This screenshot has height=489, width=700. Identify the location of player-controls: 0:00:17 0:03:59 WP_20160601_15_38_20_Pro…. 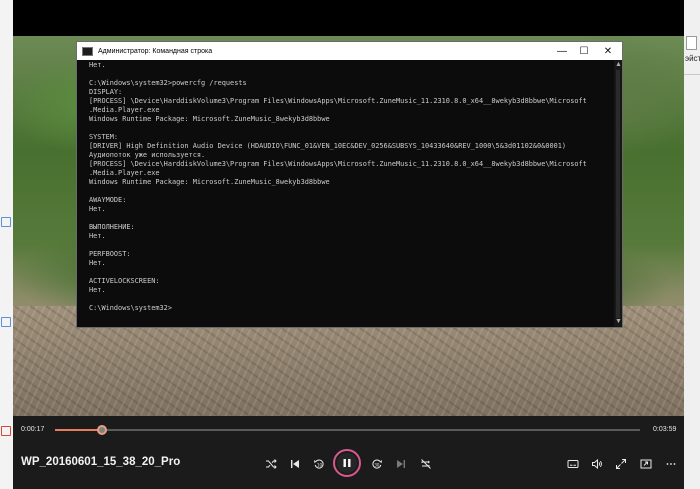
(348, 452).